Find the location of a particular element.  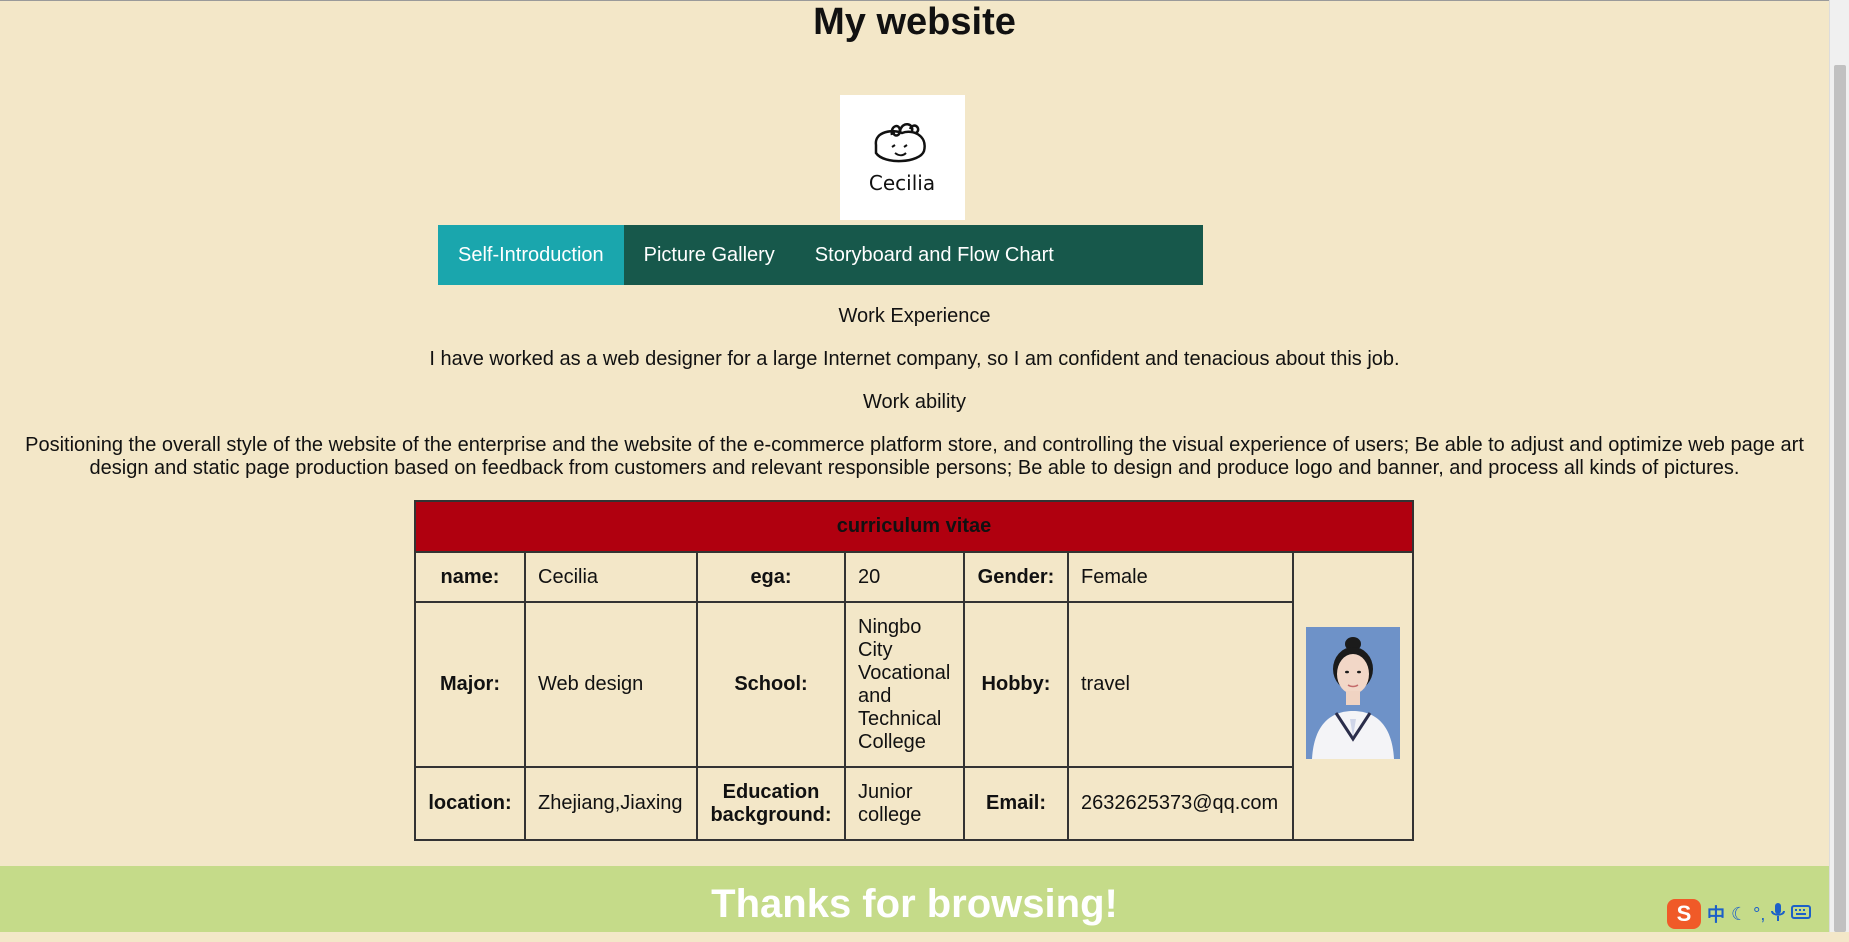

ime-mode-label: 中 is located at coordinates (1716, 914).